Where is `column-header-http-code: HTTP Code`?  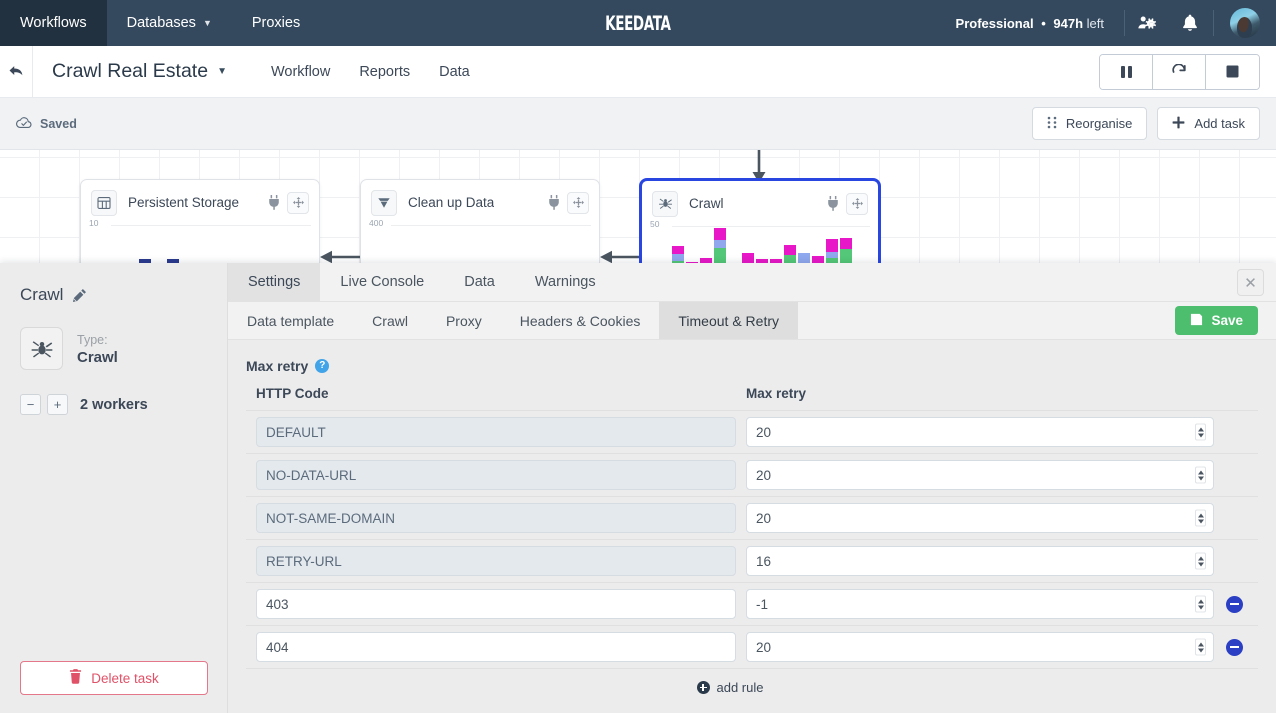 column-header-http-code: HTTP Code is located at coordinates (292, 393).